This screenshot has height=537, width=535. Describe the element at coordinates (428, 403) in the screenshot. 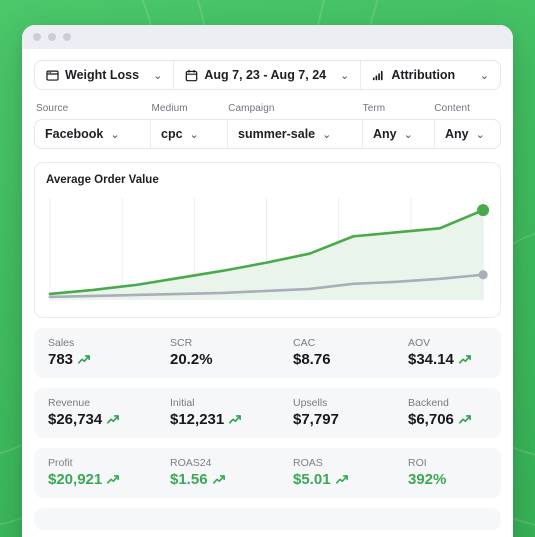

I see `metric-label: Backend` at that location.